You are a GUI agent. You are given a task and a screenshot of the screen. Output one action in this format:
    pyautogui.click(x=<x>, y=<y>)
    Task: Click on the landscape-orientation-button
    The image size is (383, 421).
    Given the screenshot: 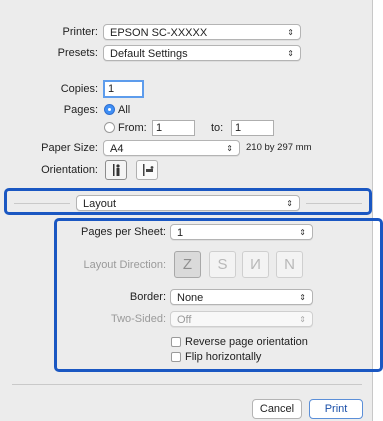 What is the action you would take?
    pyautogui.click(x=147, y=170)
    